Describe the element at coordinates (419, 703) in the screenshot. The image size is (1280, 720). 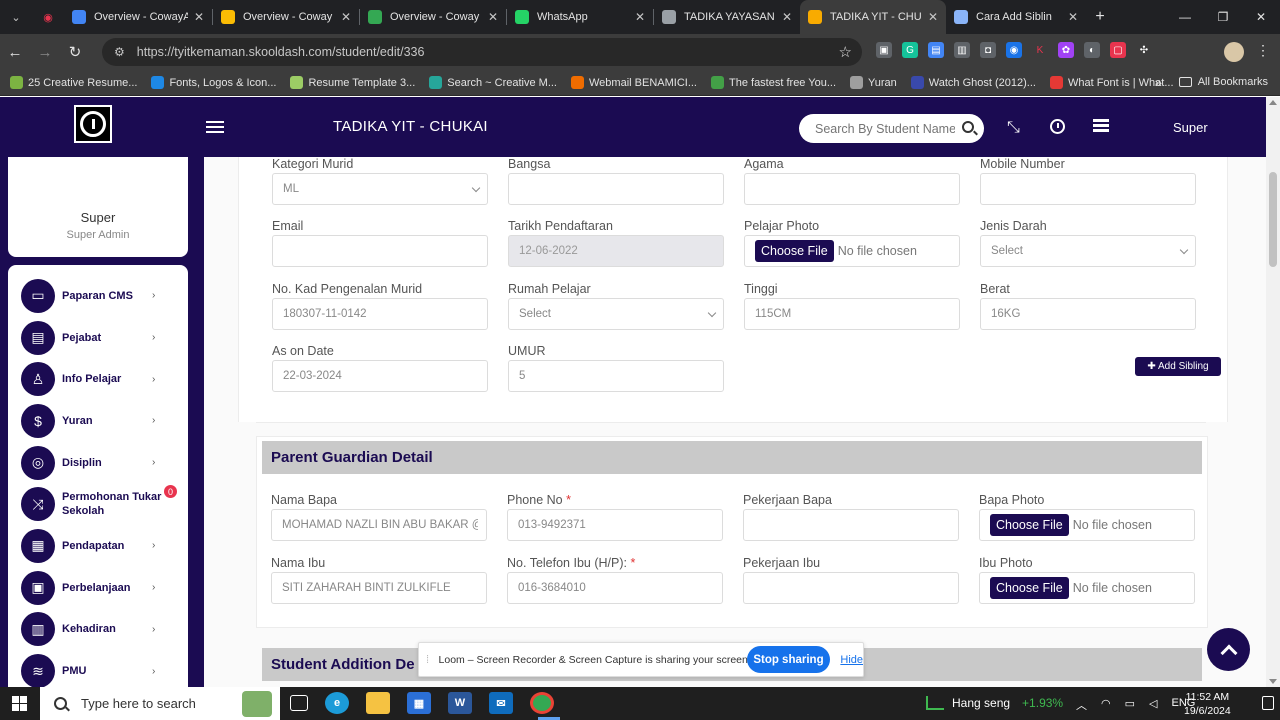
I see `store-icon: ▦` at that location.